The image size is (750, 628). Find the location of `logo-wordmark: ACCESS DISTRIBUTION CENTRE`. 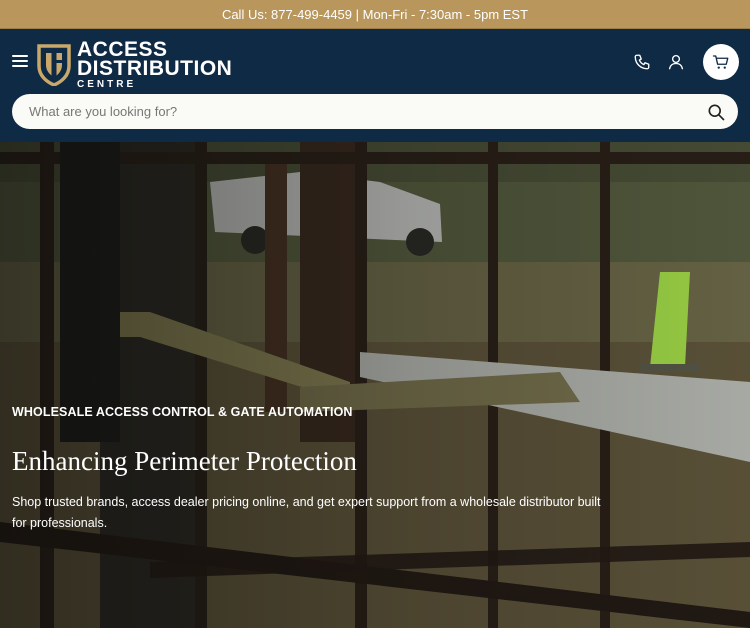

logo-wordmark: ACCESS DISTRIBUTION CENTRE is located at coordinates (154, 64).